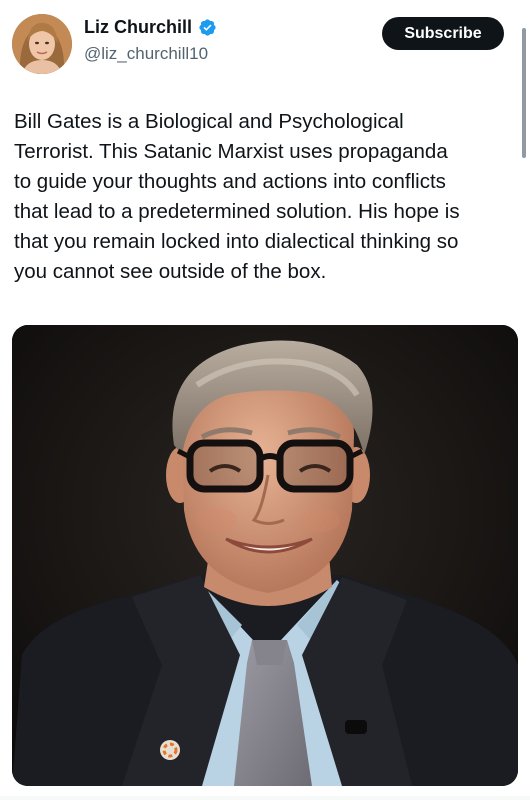 The image size is (530, 800). Describe the element at coordinates (207, 27) in the screenshot. I see `verified-badge-icon` at that location.